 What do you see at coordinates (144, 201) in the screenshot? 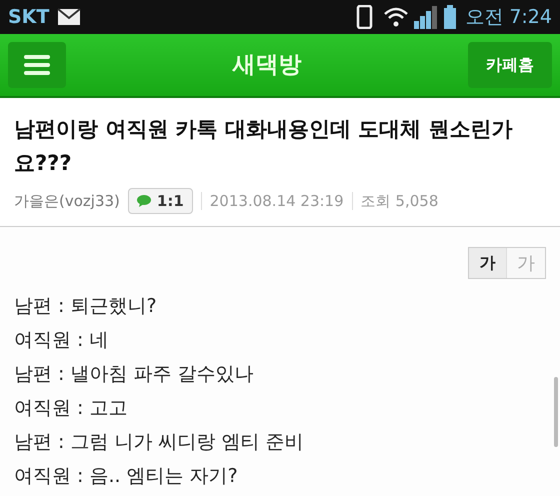
I see `chat-bubble-icon` at bounding box center [144, 201].